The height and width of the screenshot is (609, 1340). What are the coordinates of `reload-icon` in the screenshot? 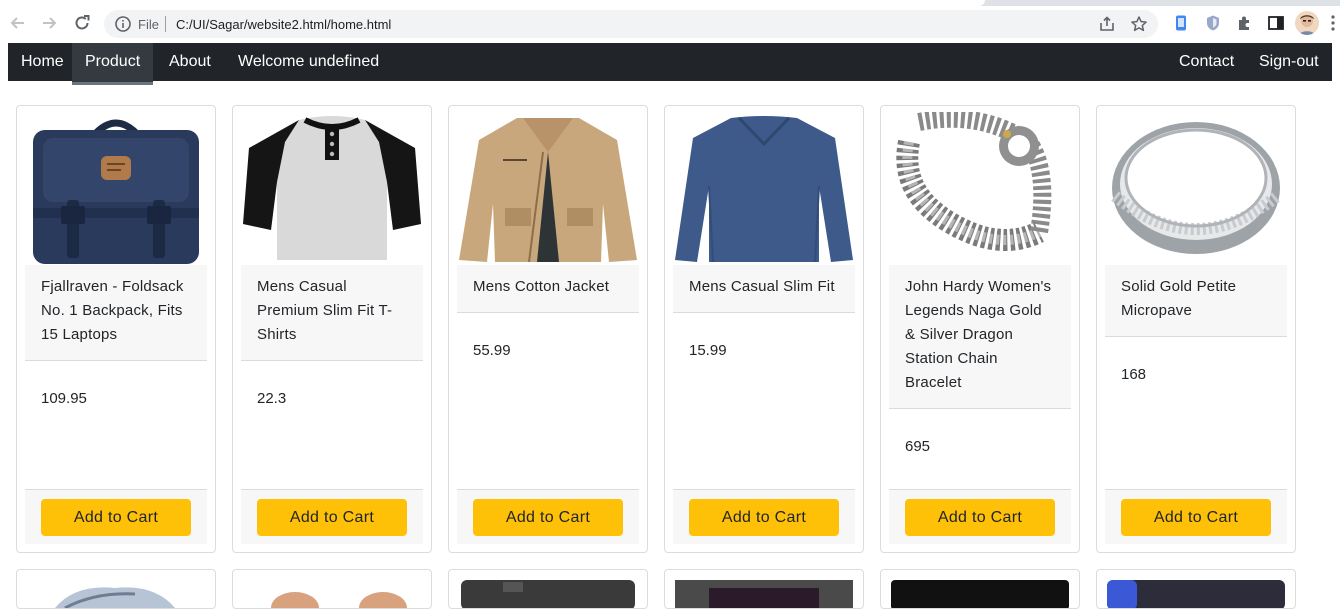 It's located at (82, 23).